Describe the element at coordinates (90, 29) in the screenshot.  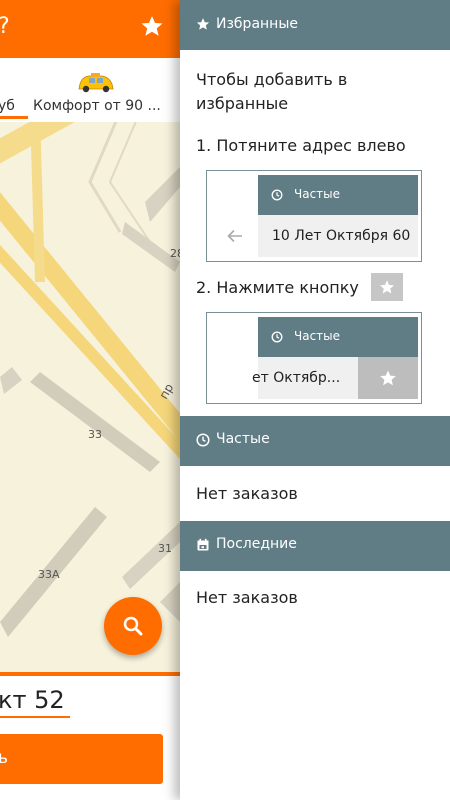
I see `app-bar: ?` at that location.